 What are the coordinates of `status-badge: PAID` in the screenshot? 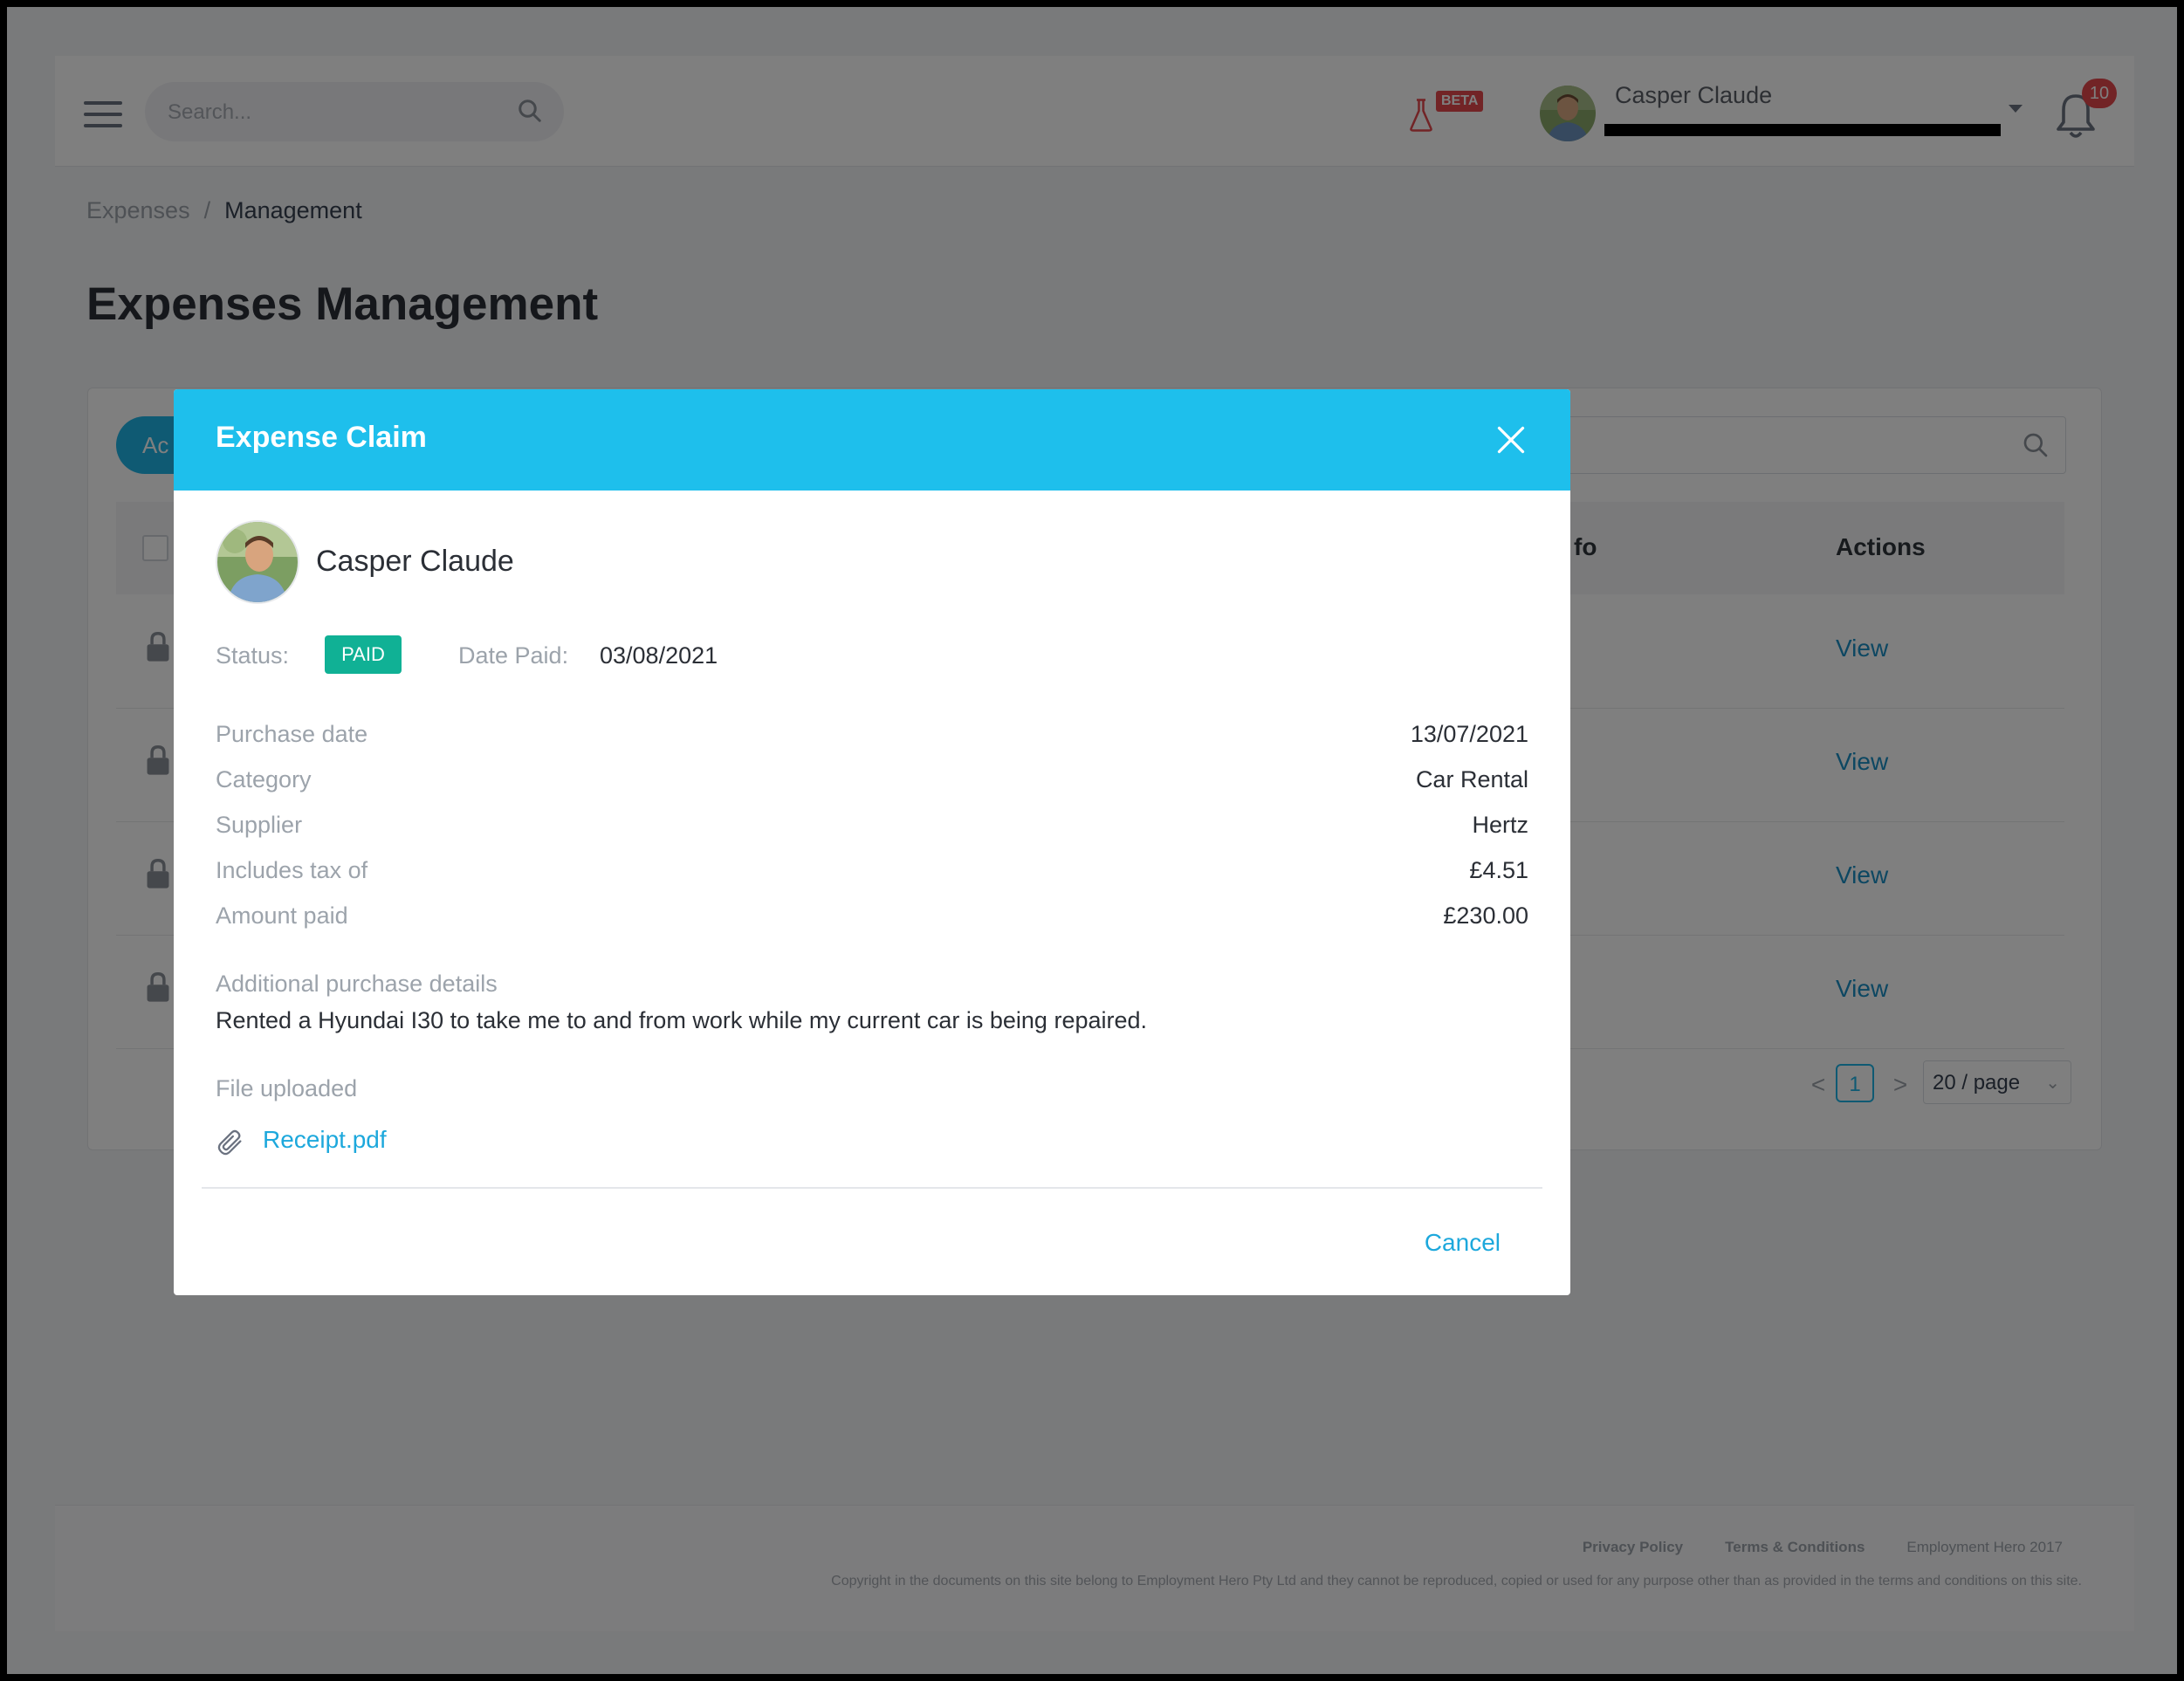 It's located at (363, 654).